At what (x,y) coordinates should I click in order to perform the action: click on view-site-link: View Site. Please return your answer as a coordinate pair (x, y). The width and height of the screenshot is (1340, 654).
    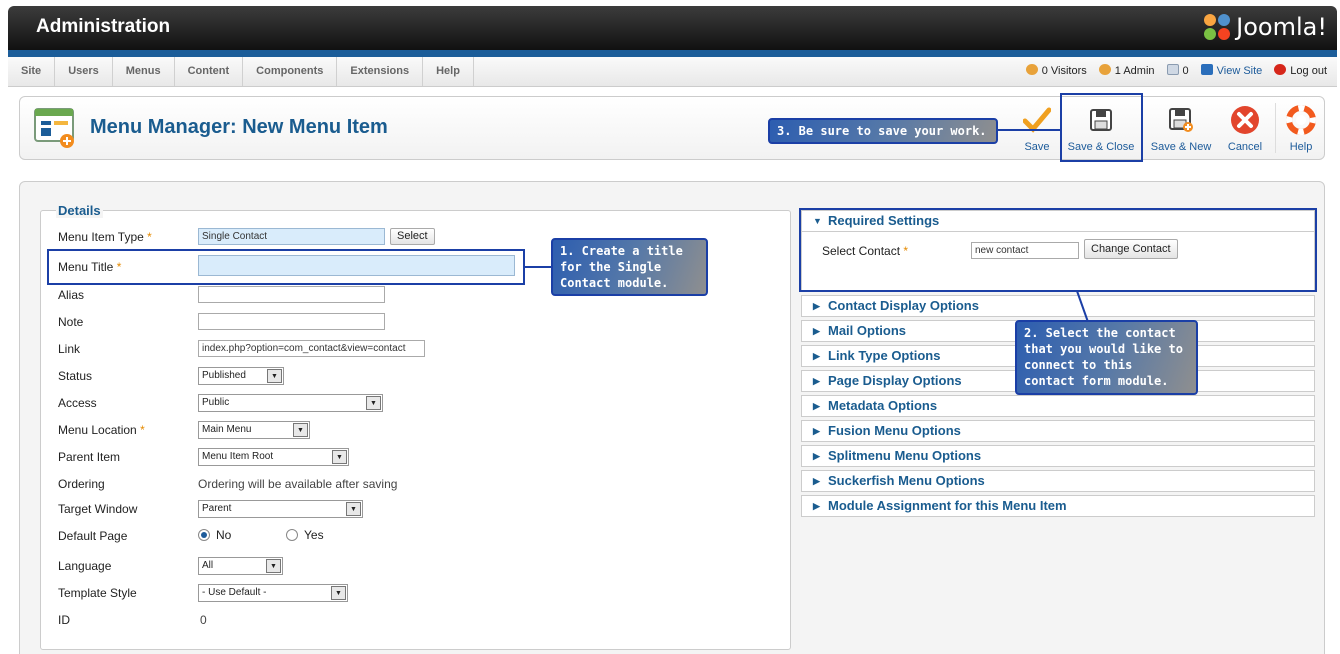
    Looking at the image, I should click on (1231, 71).